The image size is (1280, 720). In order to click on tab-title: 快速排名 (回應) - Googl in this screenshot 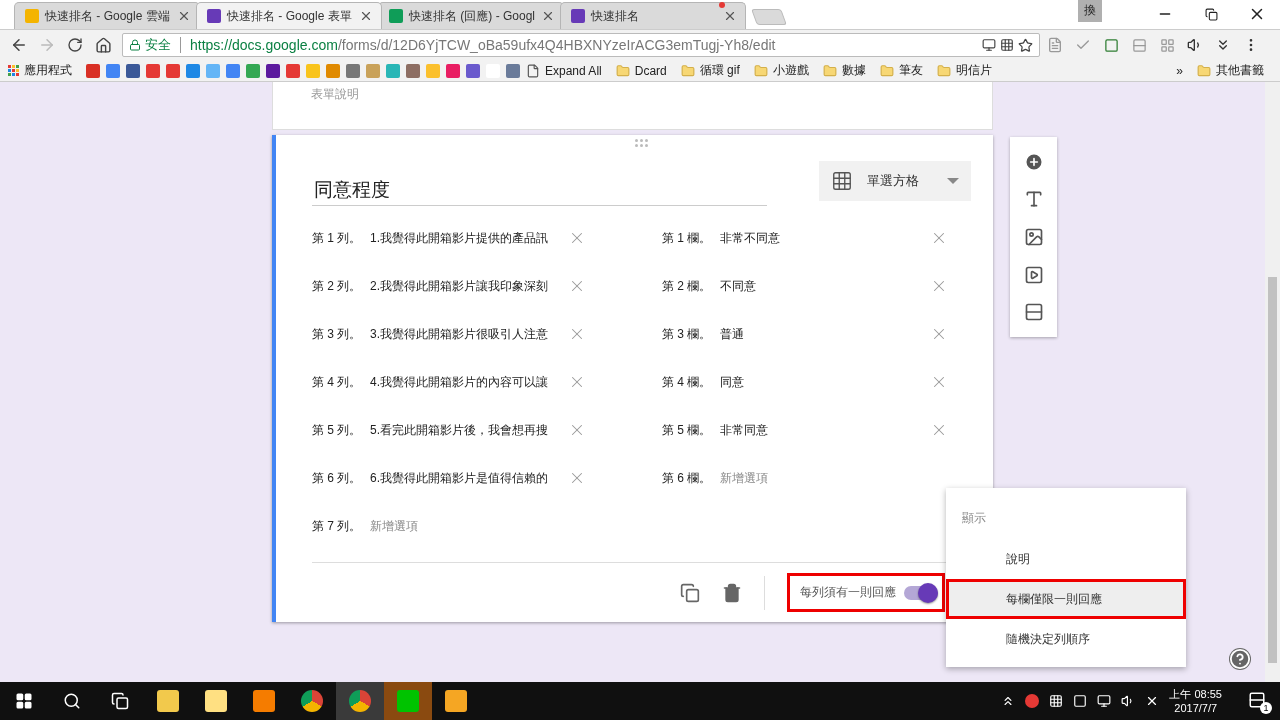, I will do `click(472, 16)`.